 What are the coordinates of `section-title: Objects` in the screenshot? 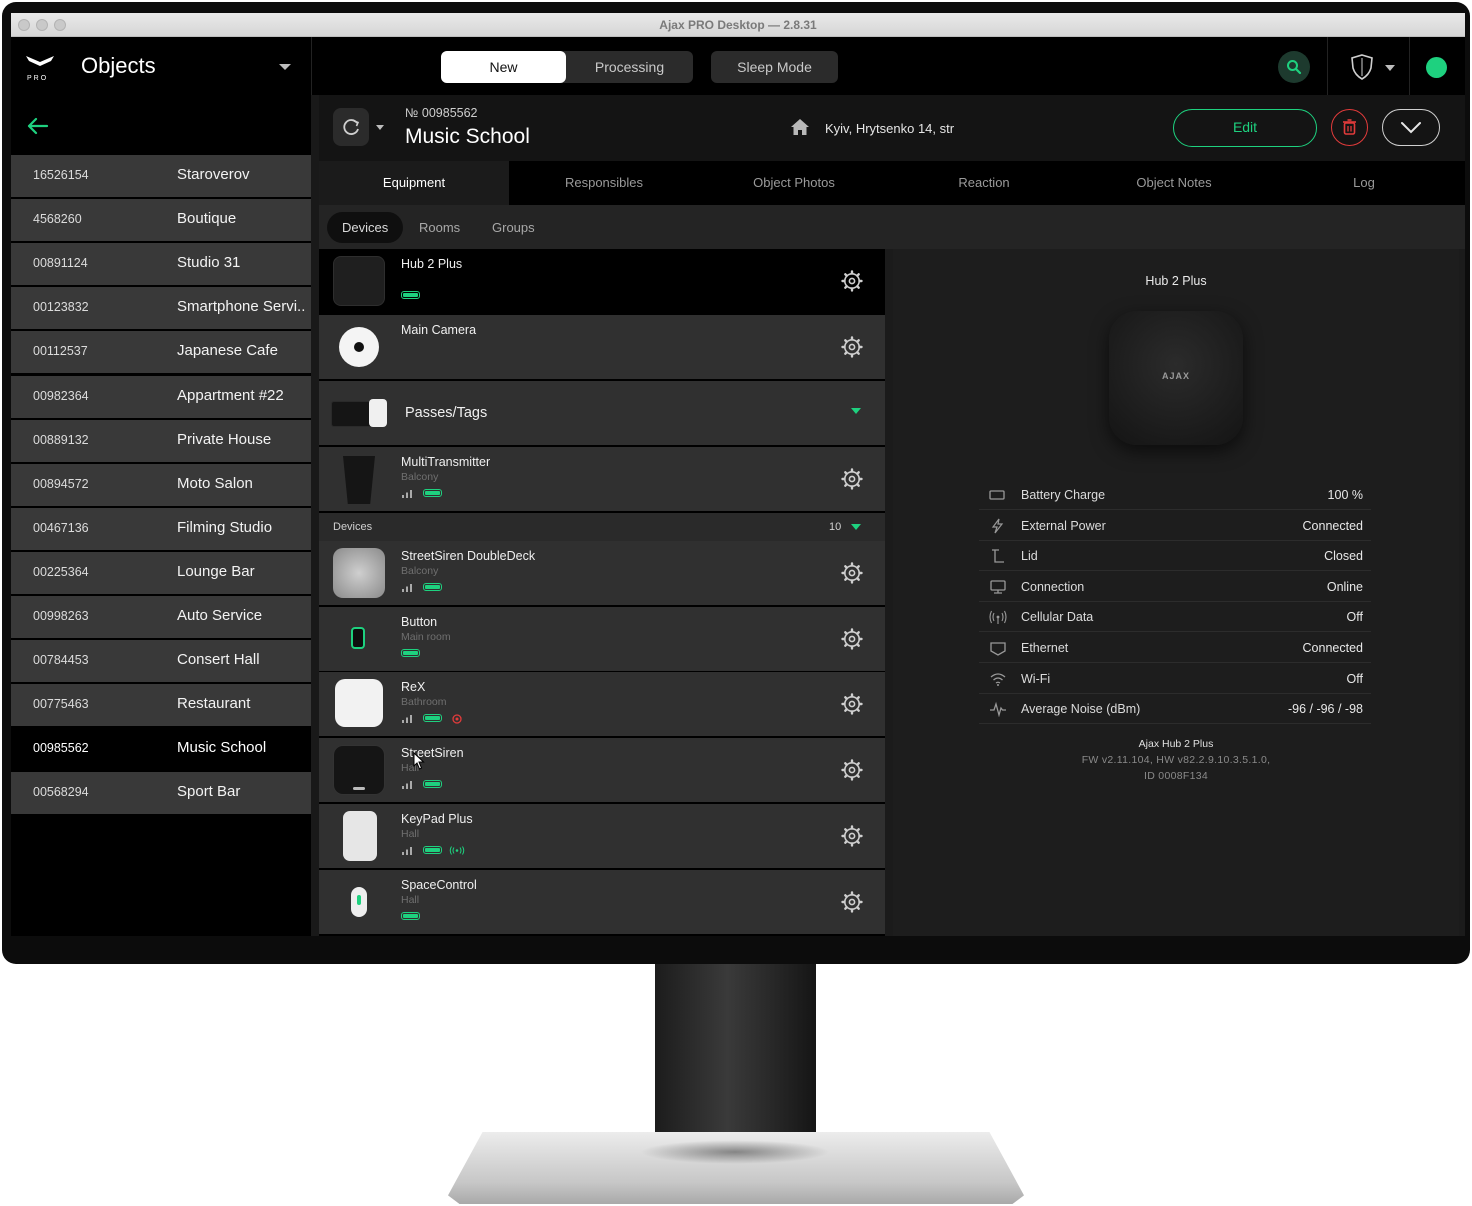 It's located at (118, 65).